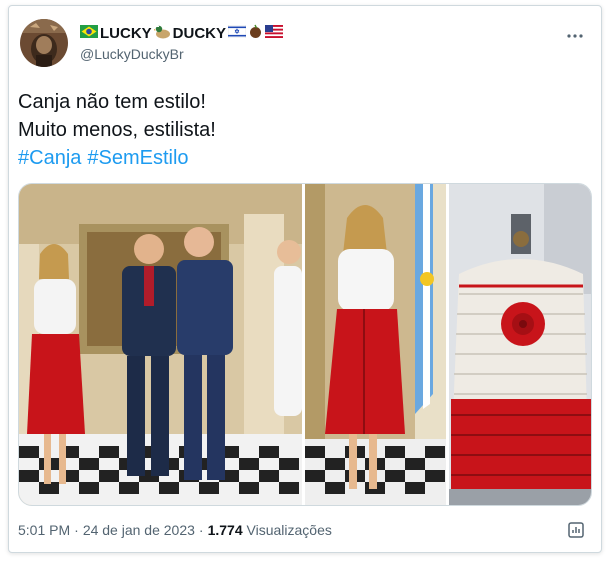 This screenshot has height=563, width=612. What do you see at coordinates (137, 158) in the screenshot?
I see `hashtag-semestilo: #SemEstilo` at bounding box center [137, 158].